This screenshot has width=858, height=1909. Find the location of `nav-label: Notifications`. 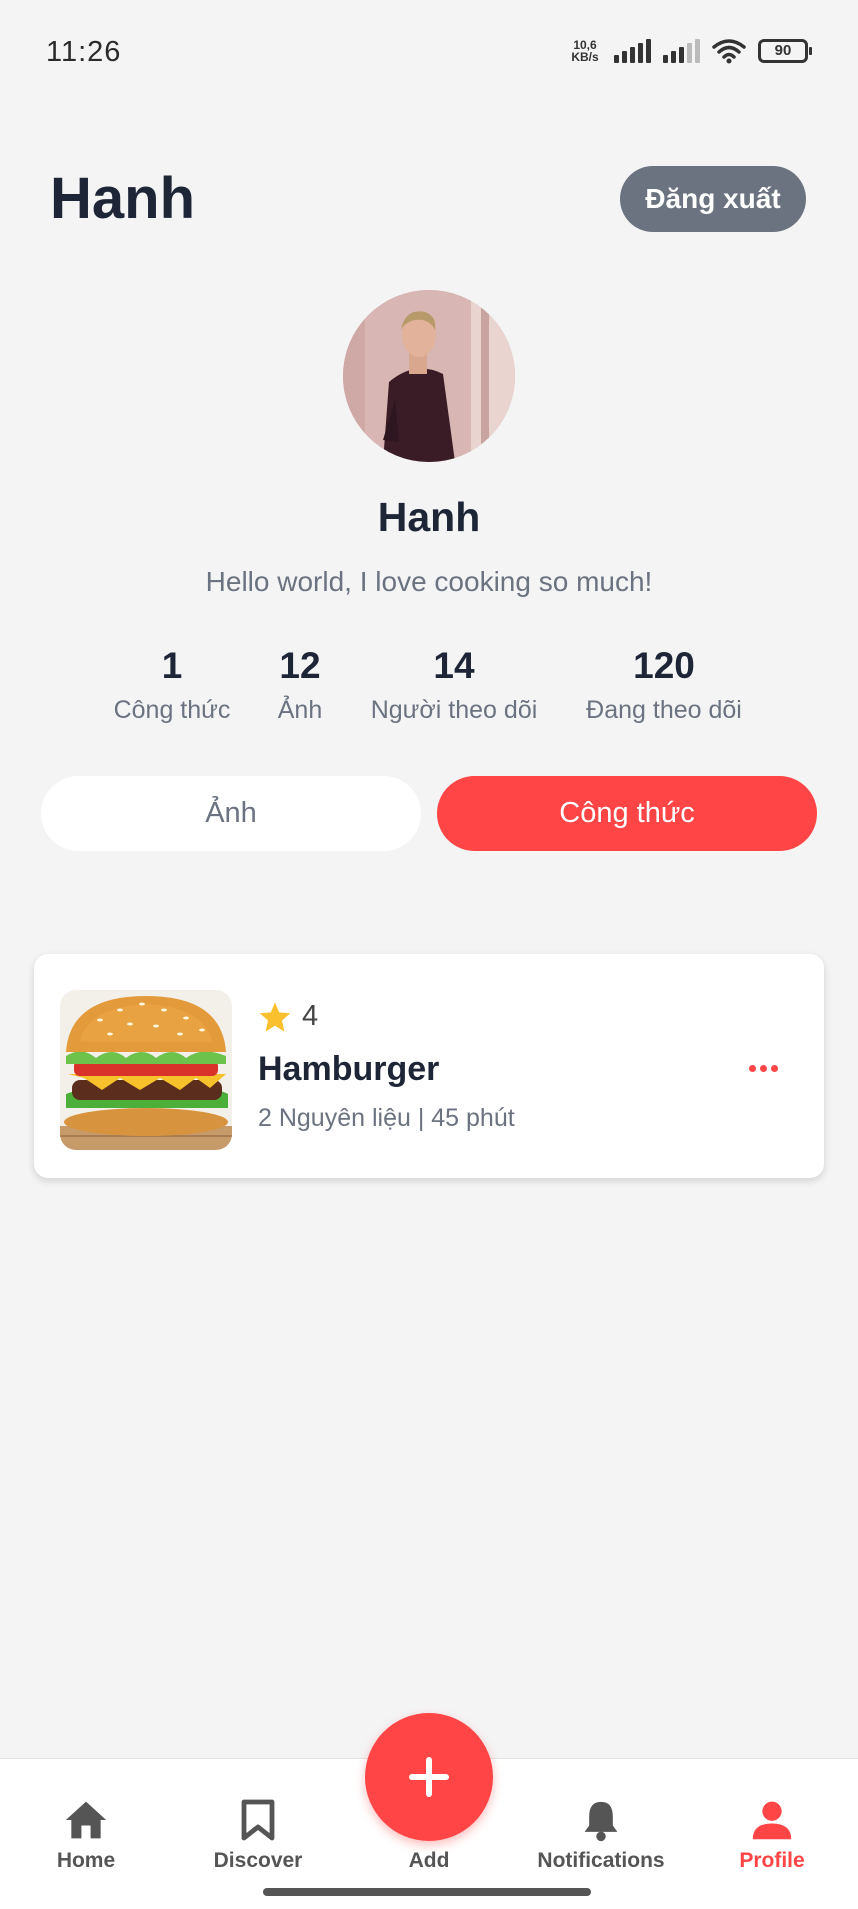

nav-label: Notifications is located at coordinates (601, 1860).